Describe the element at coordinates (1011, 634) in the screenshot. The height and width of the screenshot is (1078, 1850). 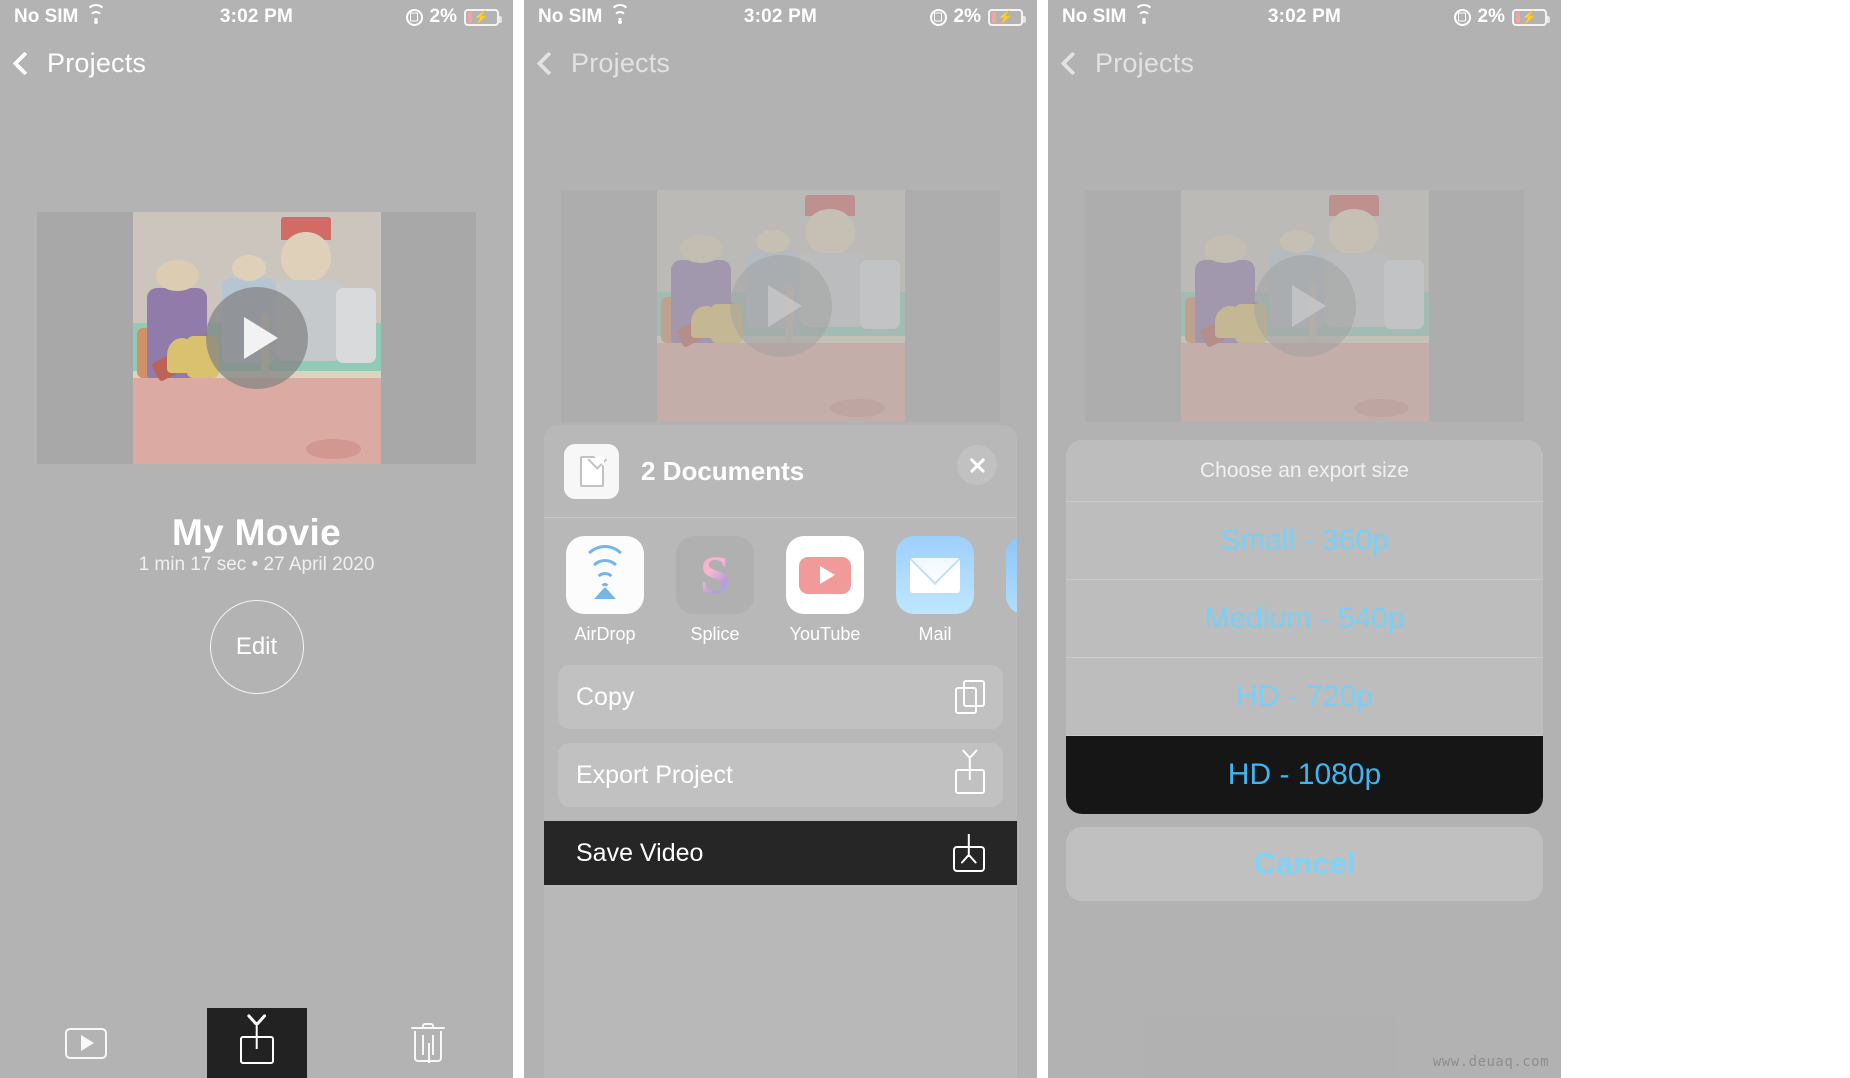
I see `share-target-label: Other` at that location.